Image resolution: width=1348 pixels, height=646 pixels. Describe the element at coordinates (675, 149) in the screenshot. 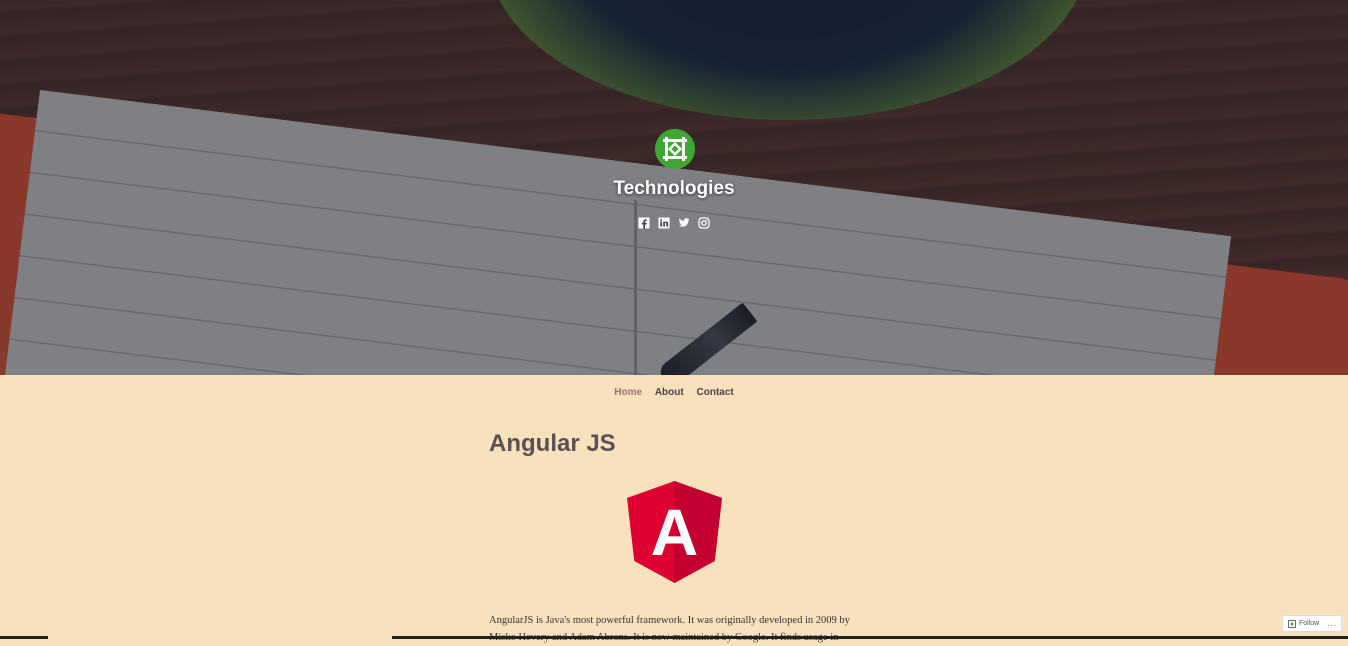

I see `site-logo-icon` at that location.